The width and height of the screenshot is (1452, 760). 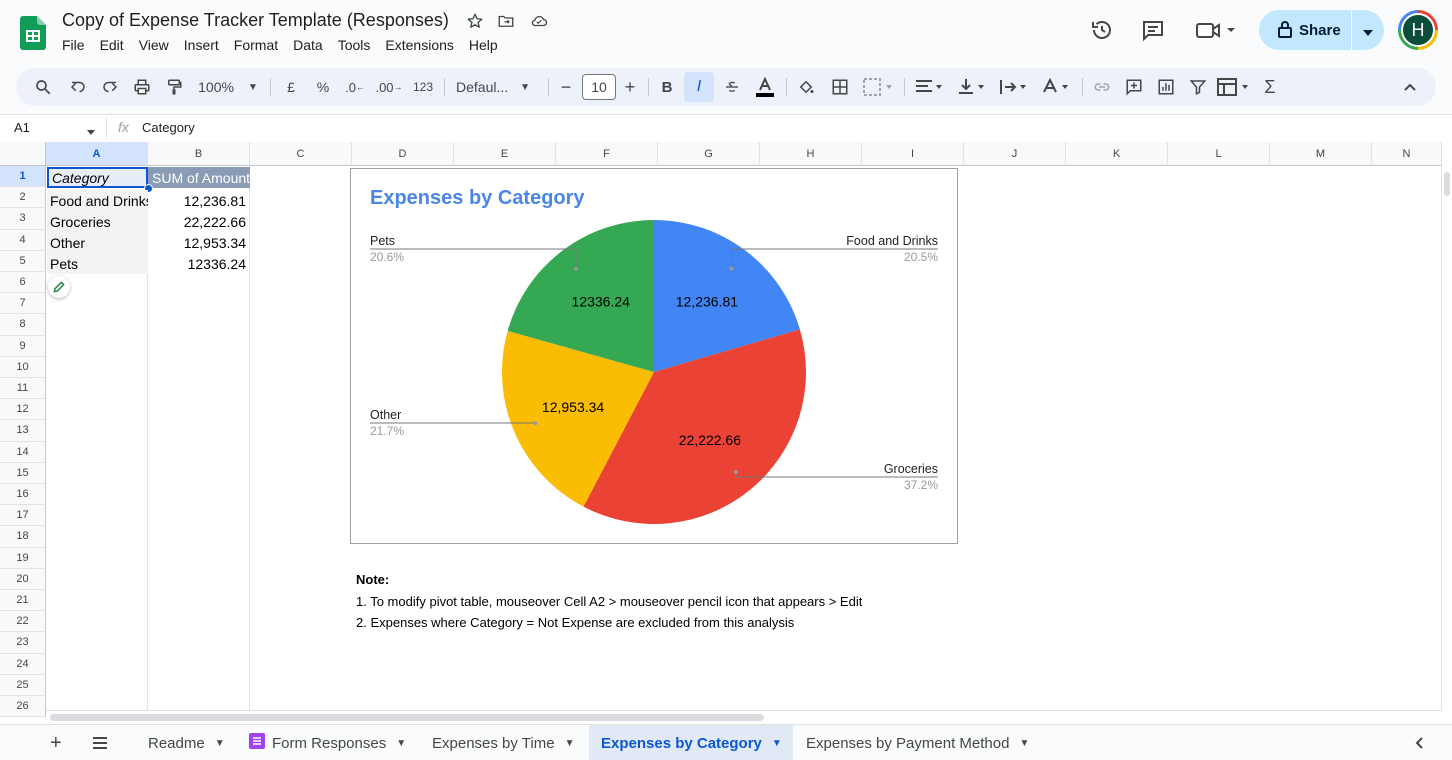 What do you see at coordinates (59, 287) in the screenshot?
I see `pivot-edit-pencil-icon` at bounding box center [59, 287].